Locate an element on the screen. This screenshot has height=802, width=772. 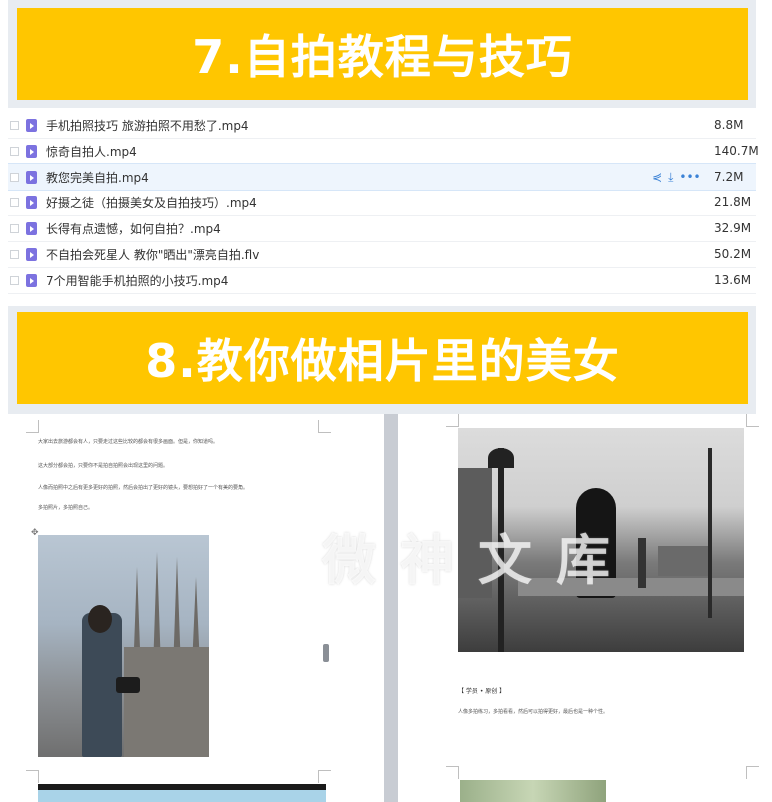
row-actions: ⋞ ⤓ ••• is located at coordinates (676, 177).